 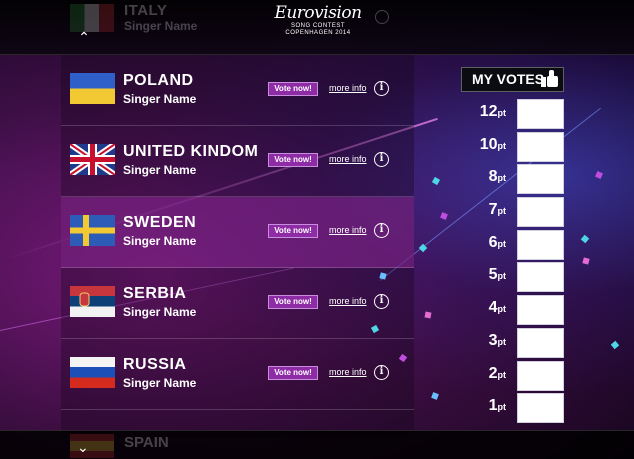 What do you see at coordinates (512, 146) in the screenshot?
I see `points-row-10: 10pt` at bounding box center [512, 146].